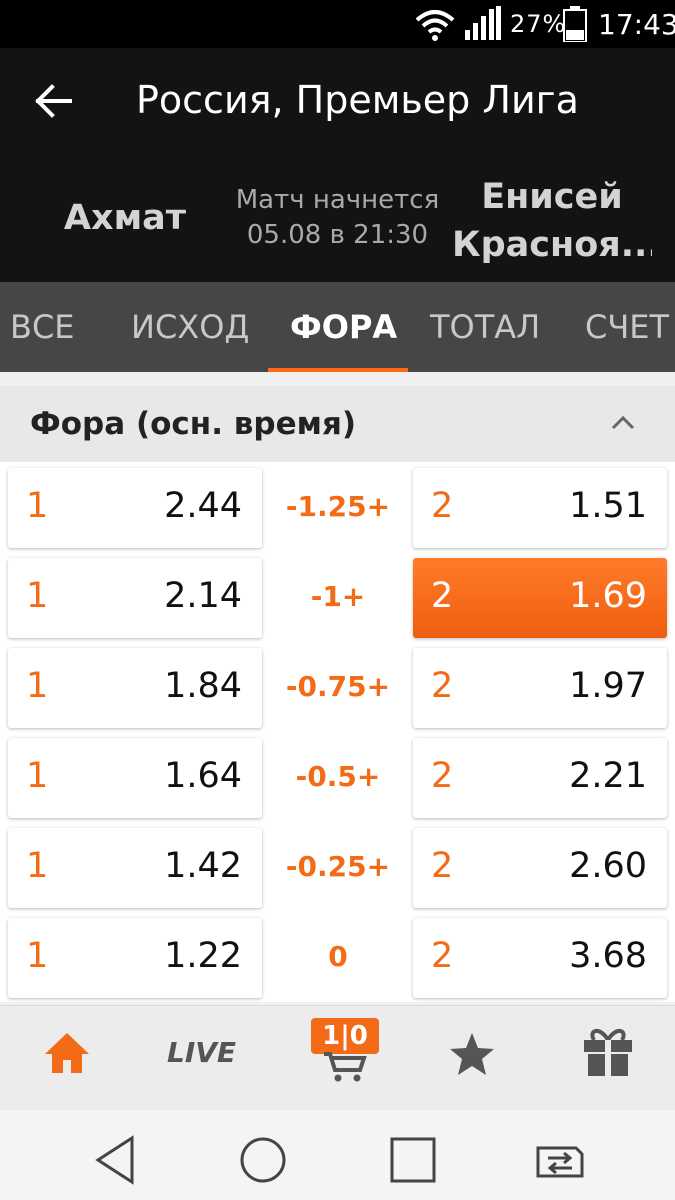  Describe the element at coordinates (190, 327) in the screenshot. I see `tab-outcome: ИСХОД` at that location.